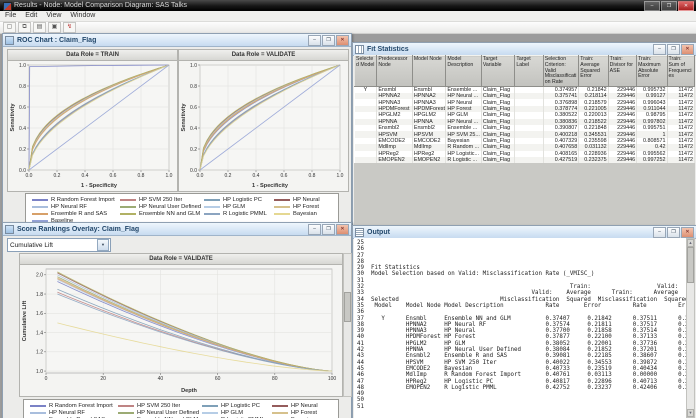 This screenshot has width=696, height=418. Describe the element at coordinates (686, 6) in the screenshot. I see `close-button: ✕` at that location.